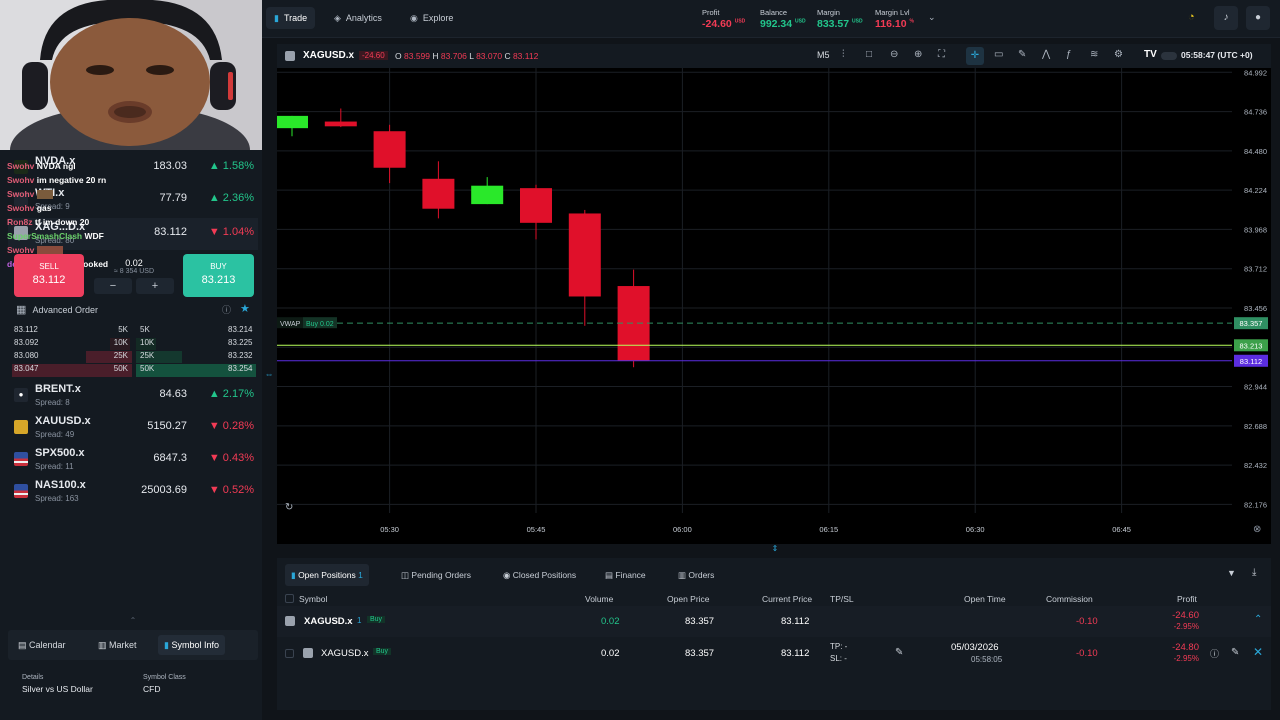 The image size is (1280, 720). What do you see at coordinates (539, 575) in the screenshot?
I see `tab-closed-positions: ◉ Closed Positions` at bounding box center [539, 575].